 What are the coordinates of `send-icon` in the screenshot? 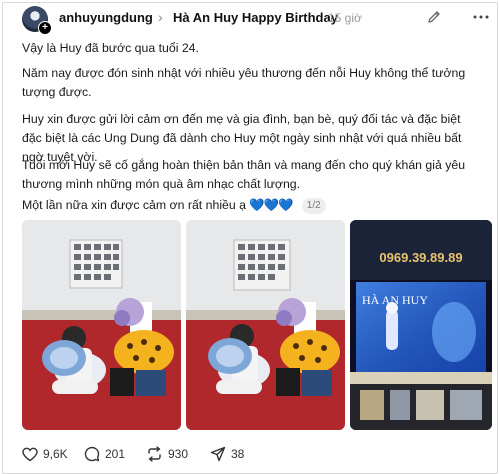 It's located at (218, 454).